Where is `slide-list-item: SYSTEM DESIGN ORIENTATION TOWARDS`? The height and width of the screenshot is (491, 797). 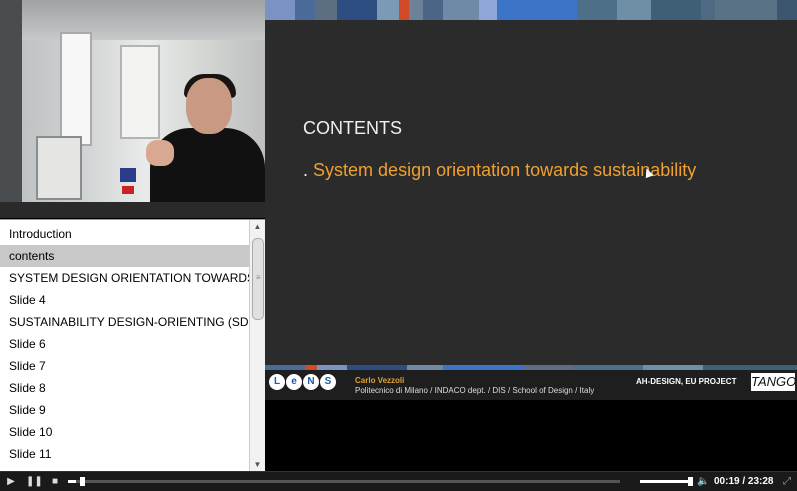 slide-list-item: SYSTEM DESIGN ORIENTATION TOWARDS is located at coordinates (124, 278).